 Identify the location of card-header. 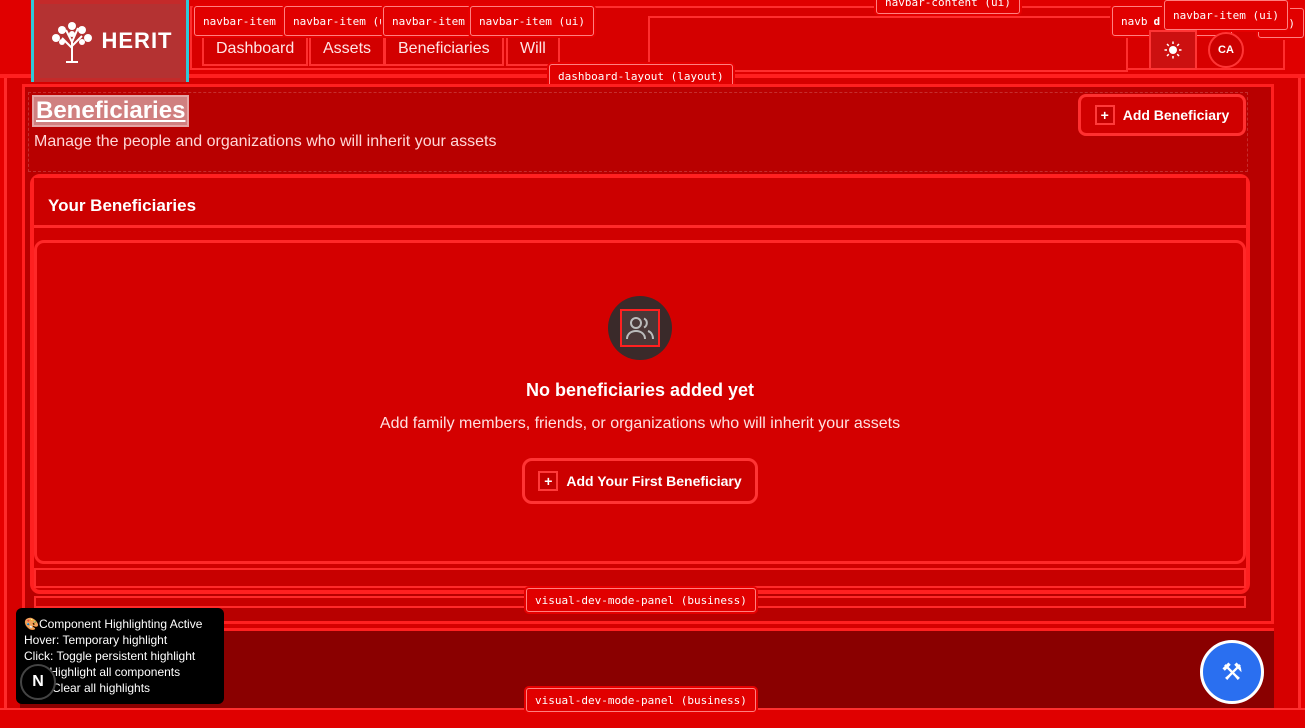
(640, 203).